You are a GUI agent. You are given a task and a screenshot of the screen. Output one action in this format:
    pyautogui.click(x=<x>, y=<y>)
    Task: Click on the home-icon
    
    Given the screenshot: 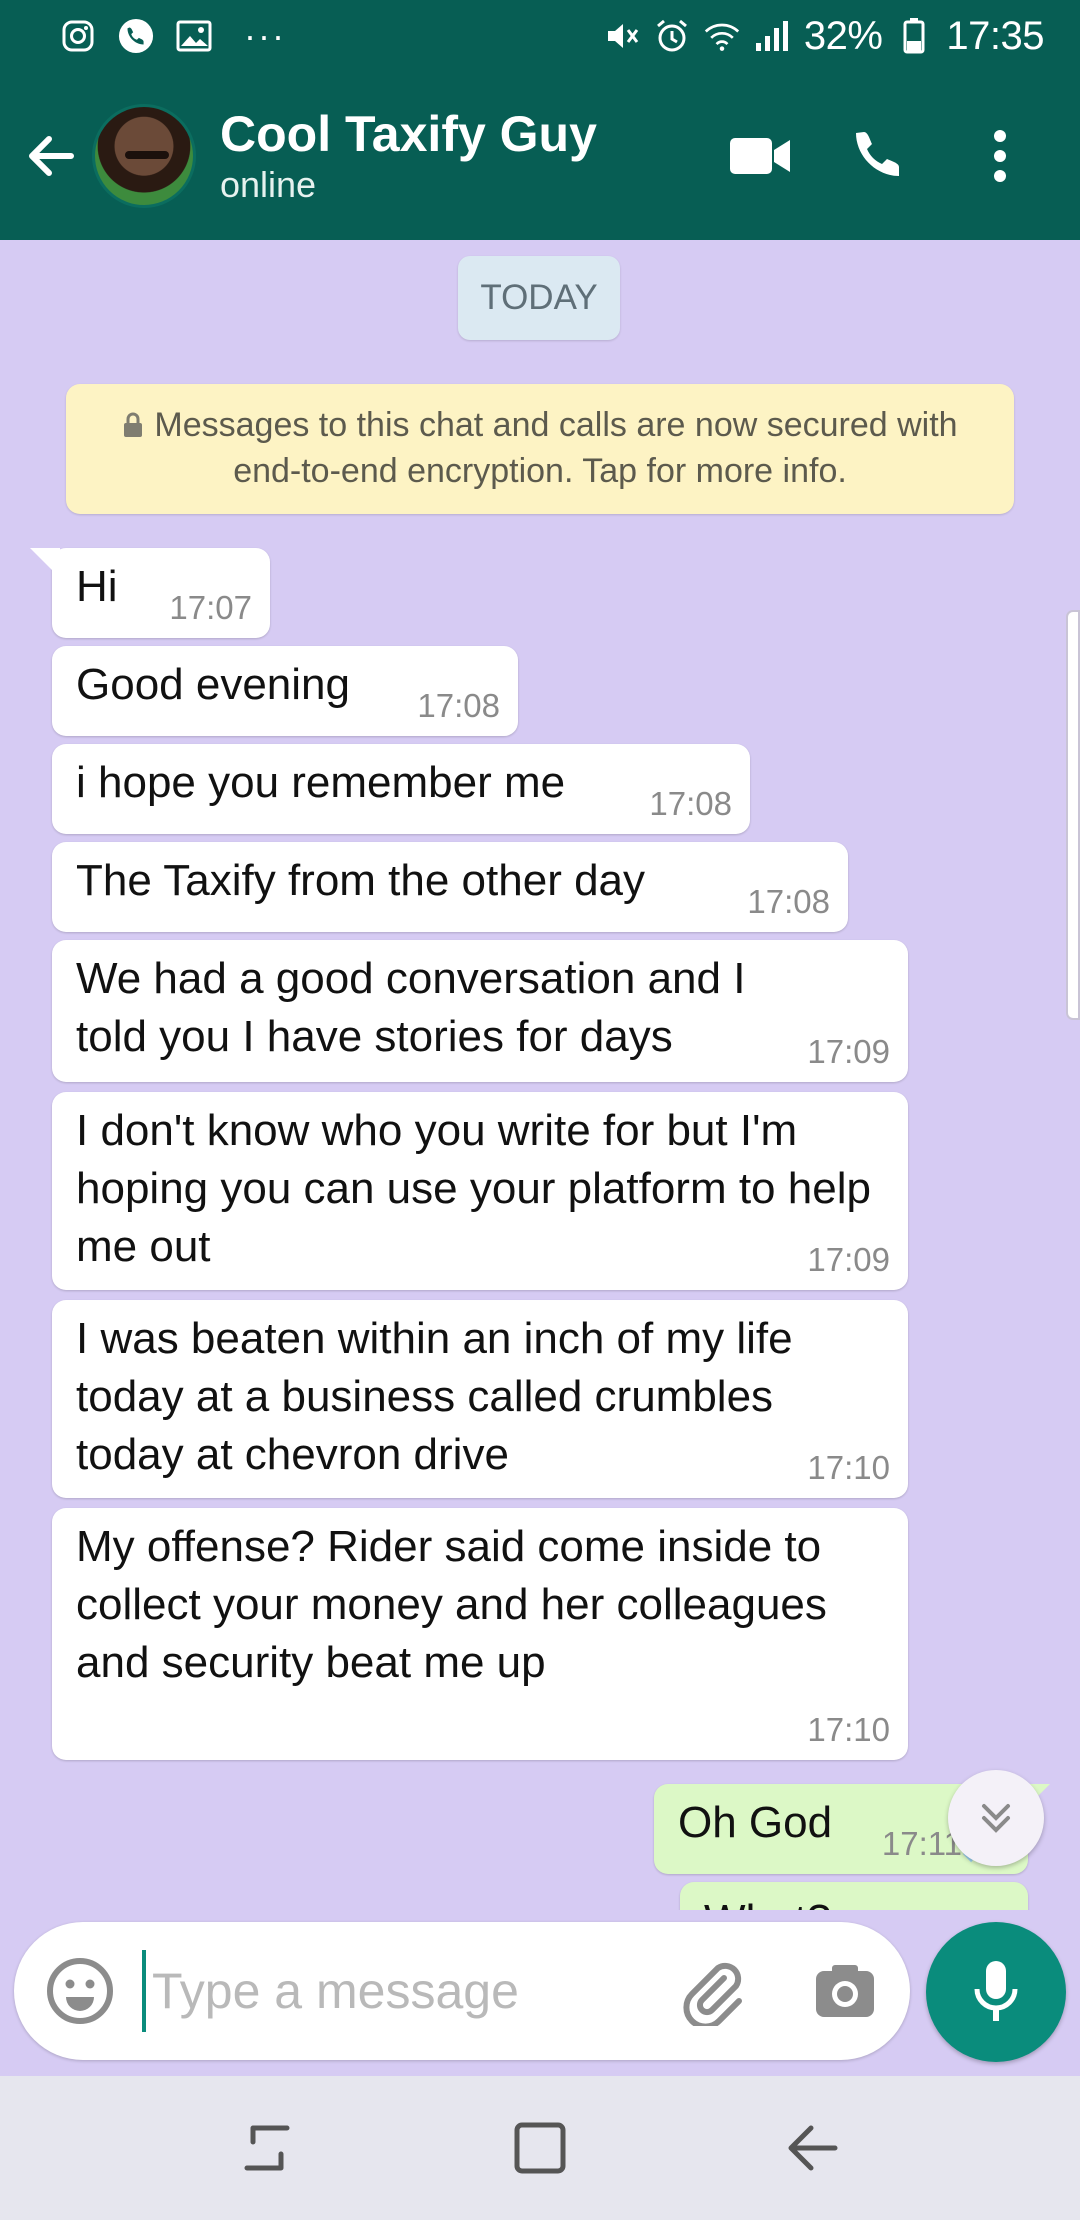 What is the action you would take?
    pyautogui.click(x=540, y=2148)
    